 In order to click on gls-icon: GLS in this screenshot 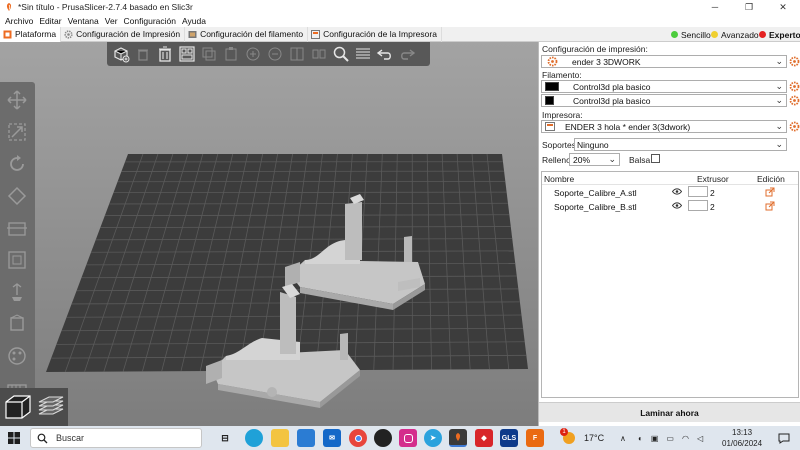, I will do `click(509, 438)`.